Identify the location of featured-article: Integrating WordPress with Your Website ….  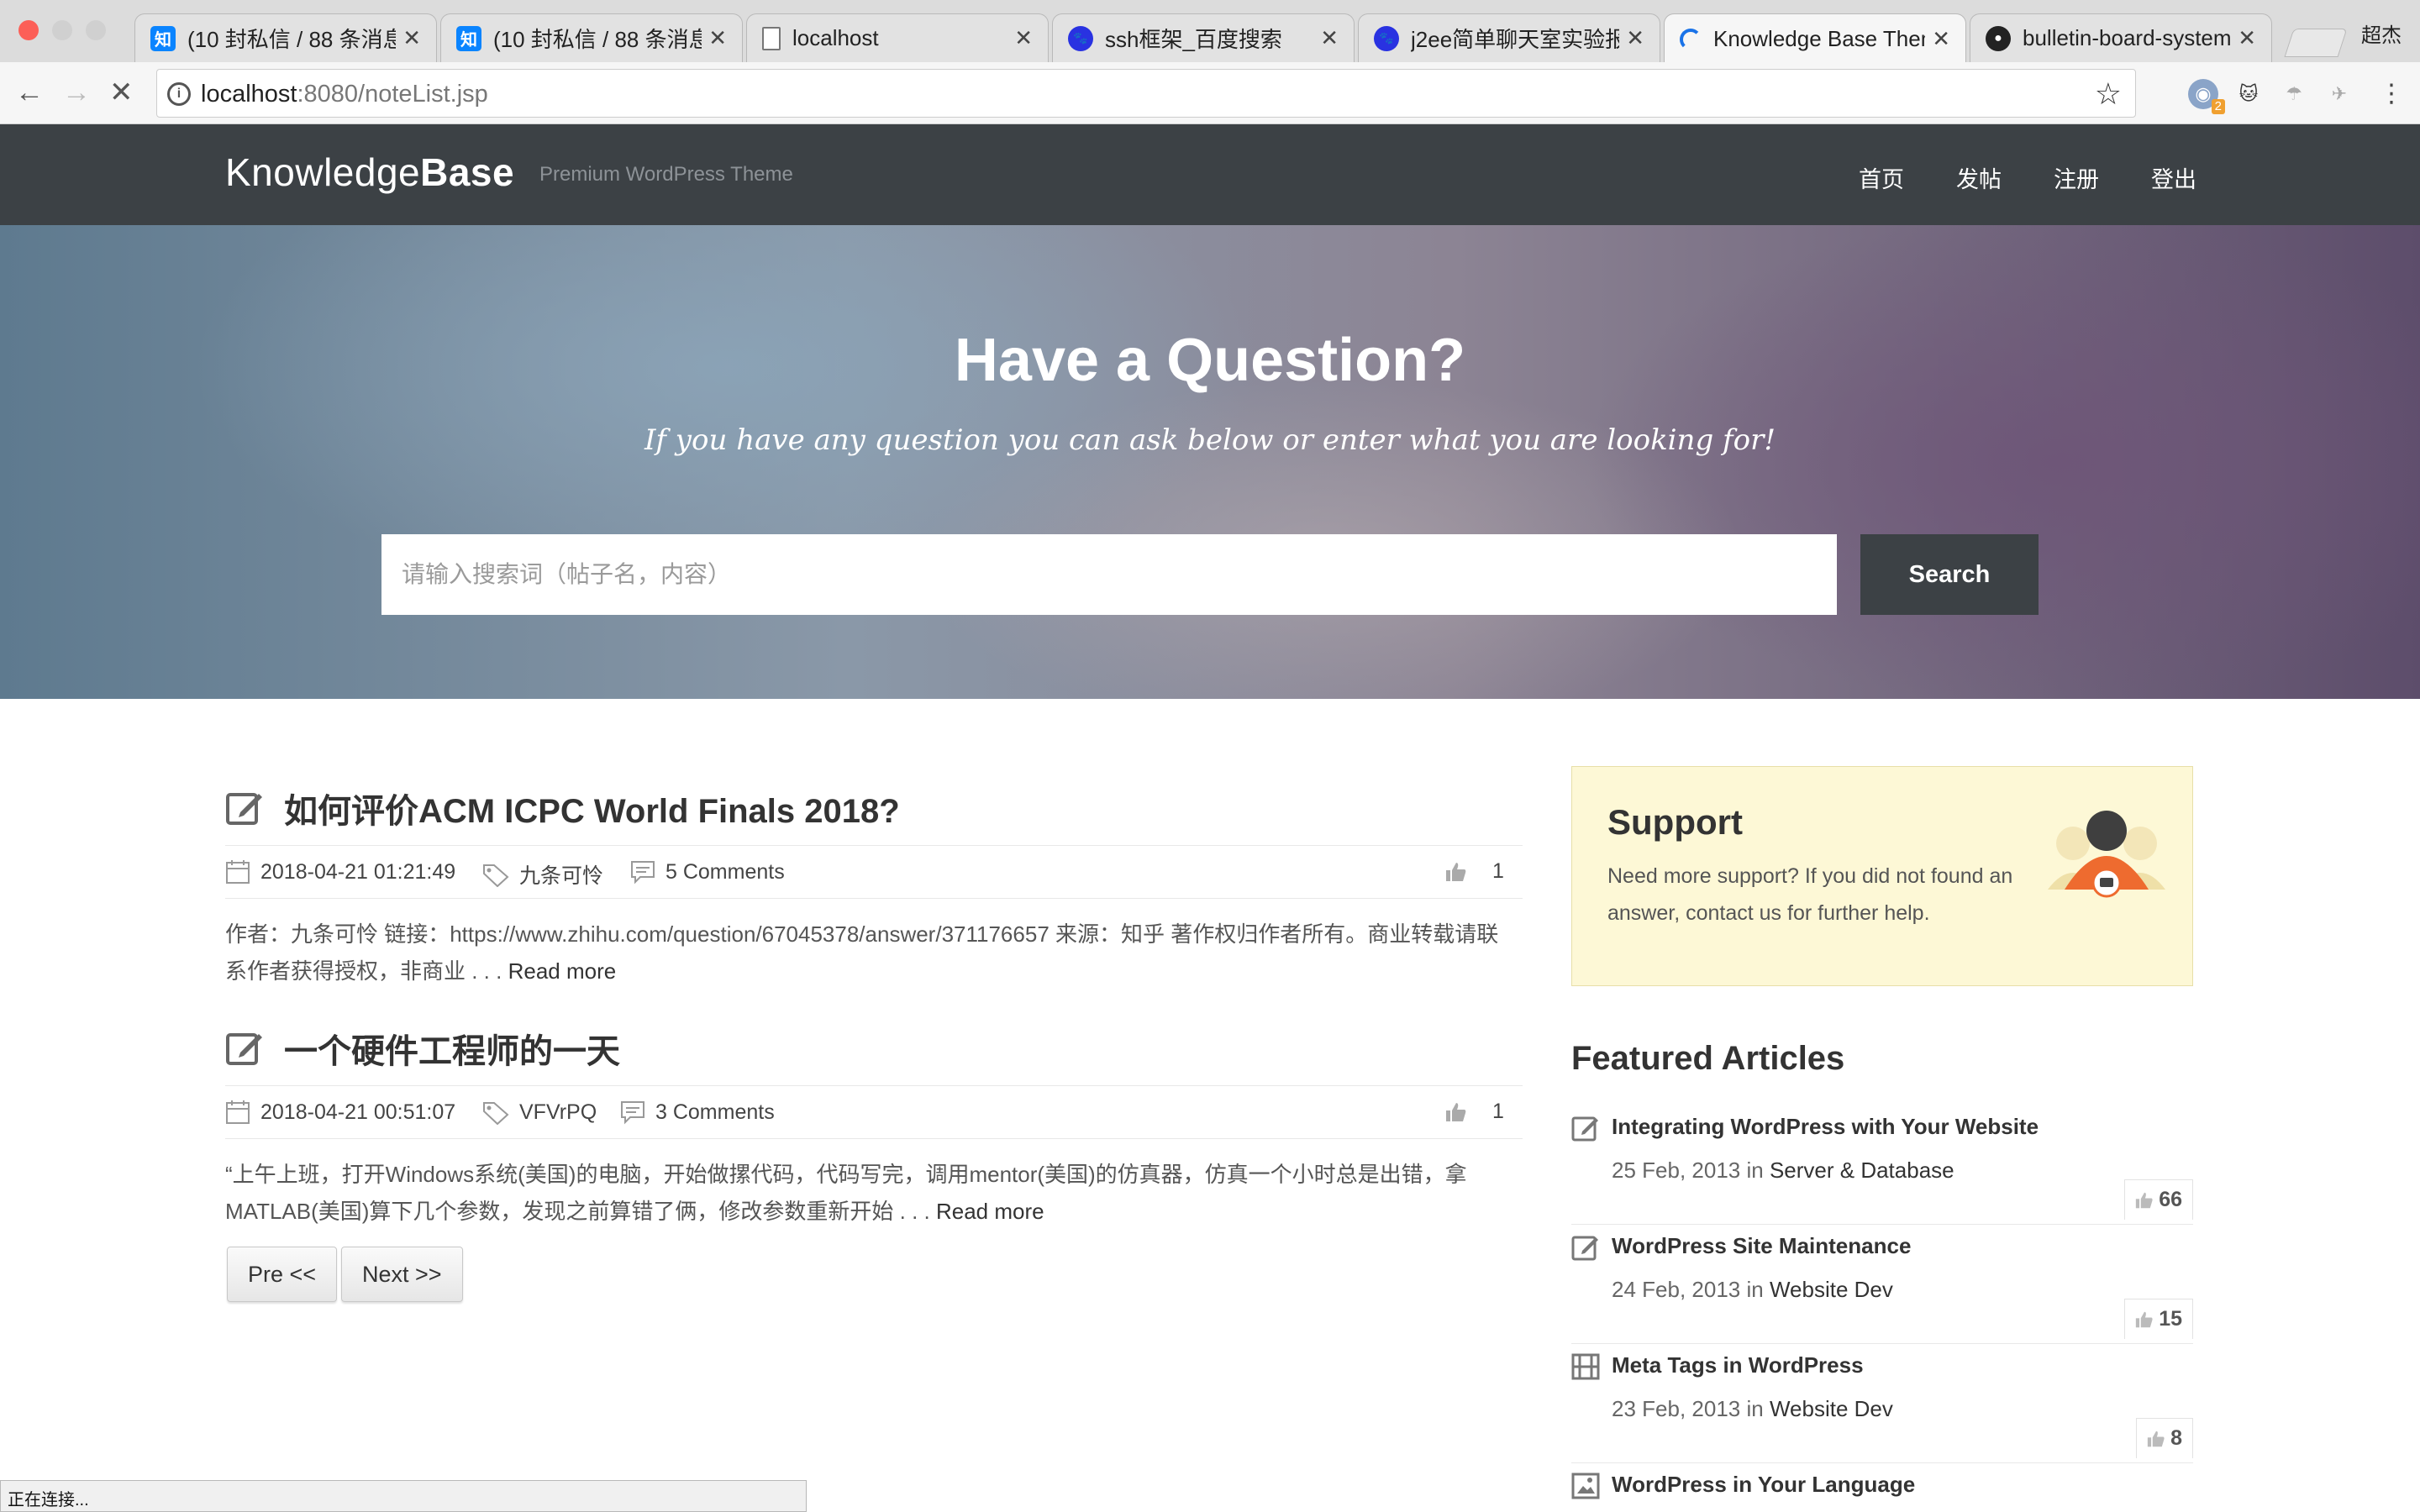
(1882, 1165).